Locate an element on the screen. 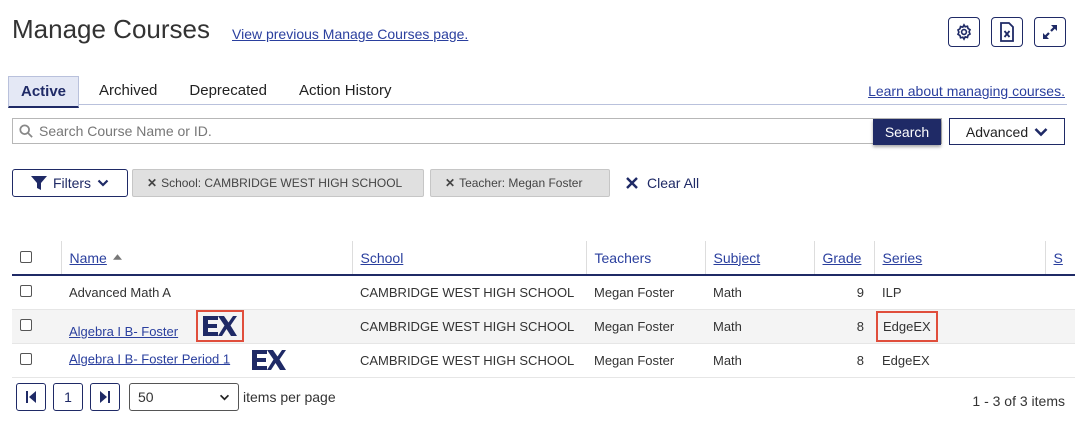 This screenshot has height=429, width=1075. sort-subject-link: Subject is located at coordinates (737, 258).